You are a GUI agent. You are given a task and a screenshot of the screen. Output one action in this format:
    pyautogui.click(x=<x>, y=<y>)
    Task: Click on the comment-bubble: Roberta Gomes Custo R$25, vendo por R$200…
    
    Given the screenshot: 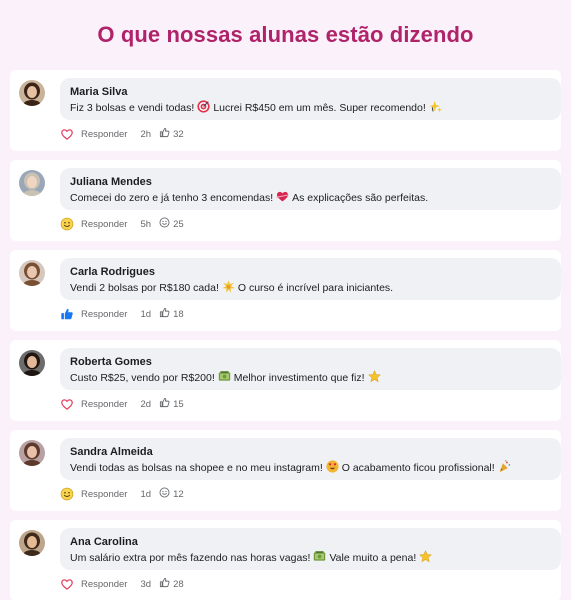 What is the action you would take?
    pyautogui.click(x=310, y=369)
    